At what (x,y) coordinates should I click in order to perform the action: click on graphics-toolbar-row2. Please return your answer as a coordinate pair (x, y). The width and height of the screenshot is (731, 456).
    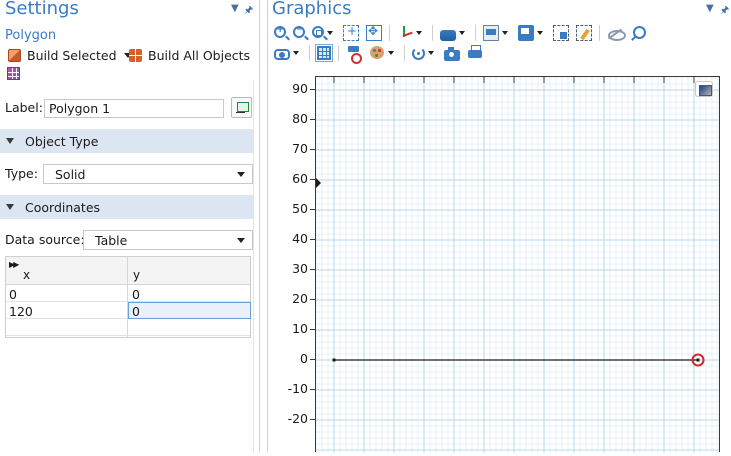
    Looking at the image, I should click on (382, 54).